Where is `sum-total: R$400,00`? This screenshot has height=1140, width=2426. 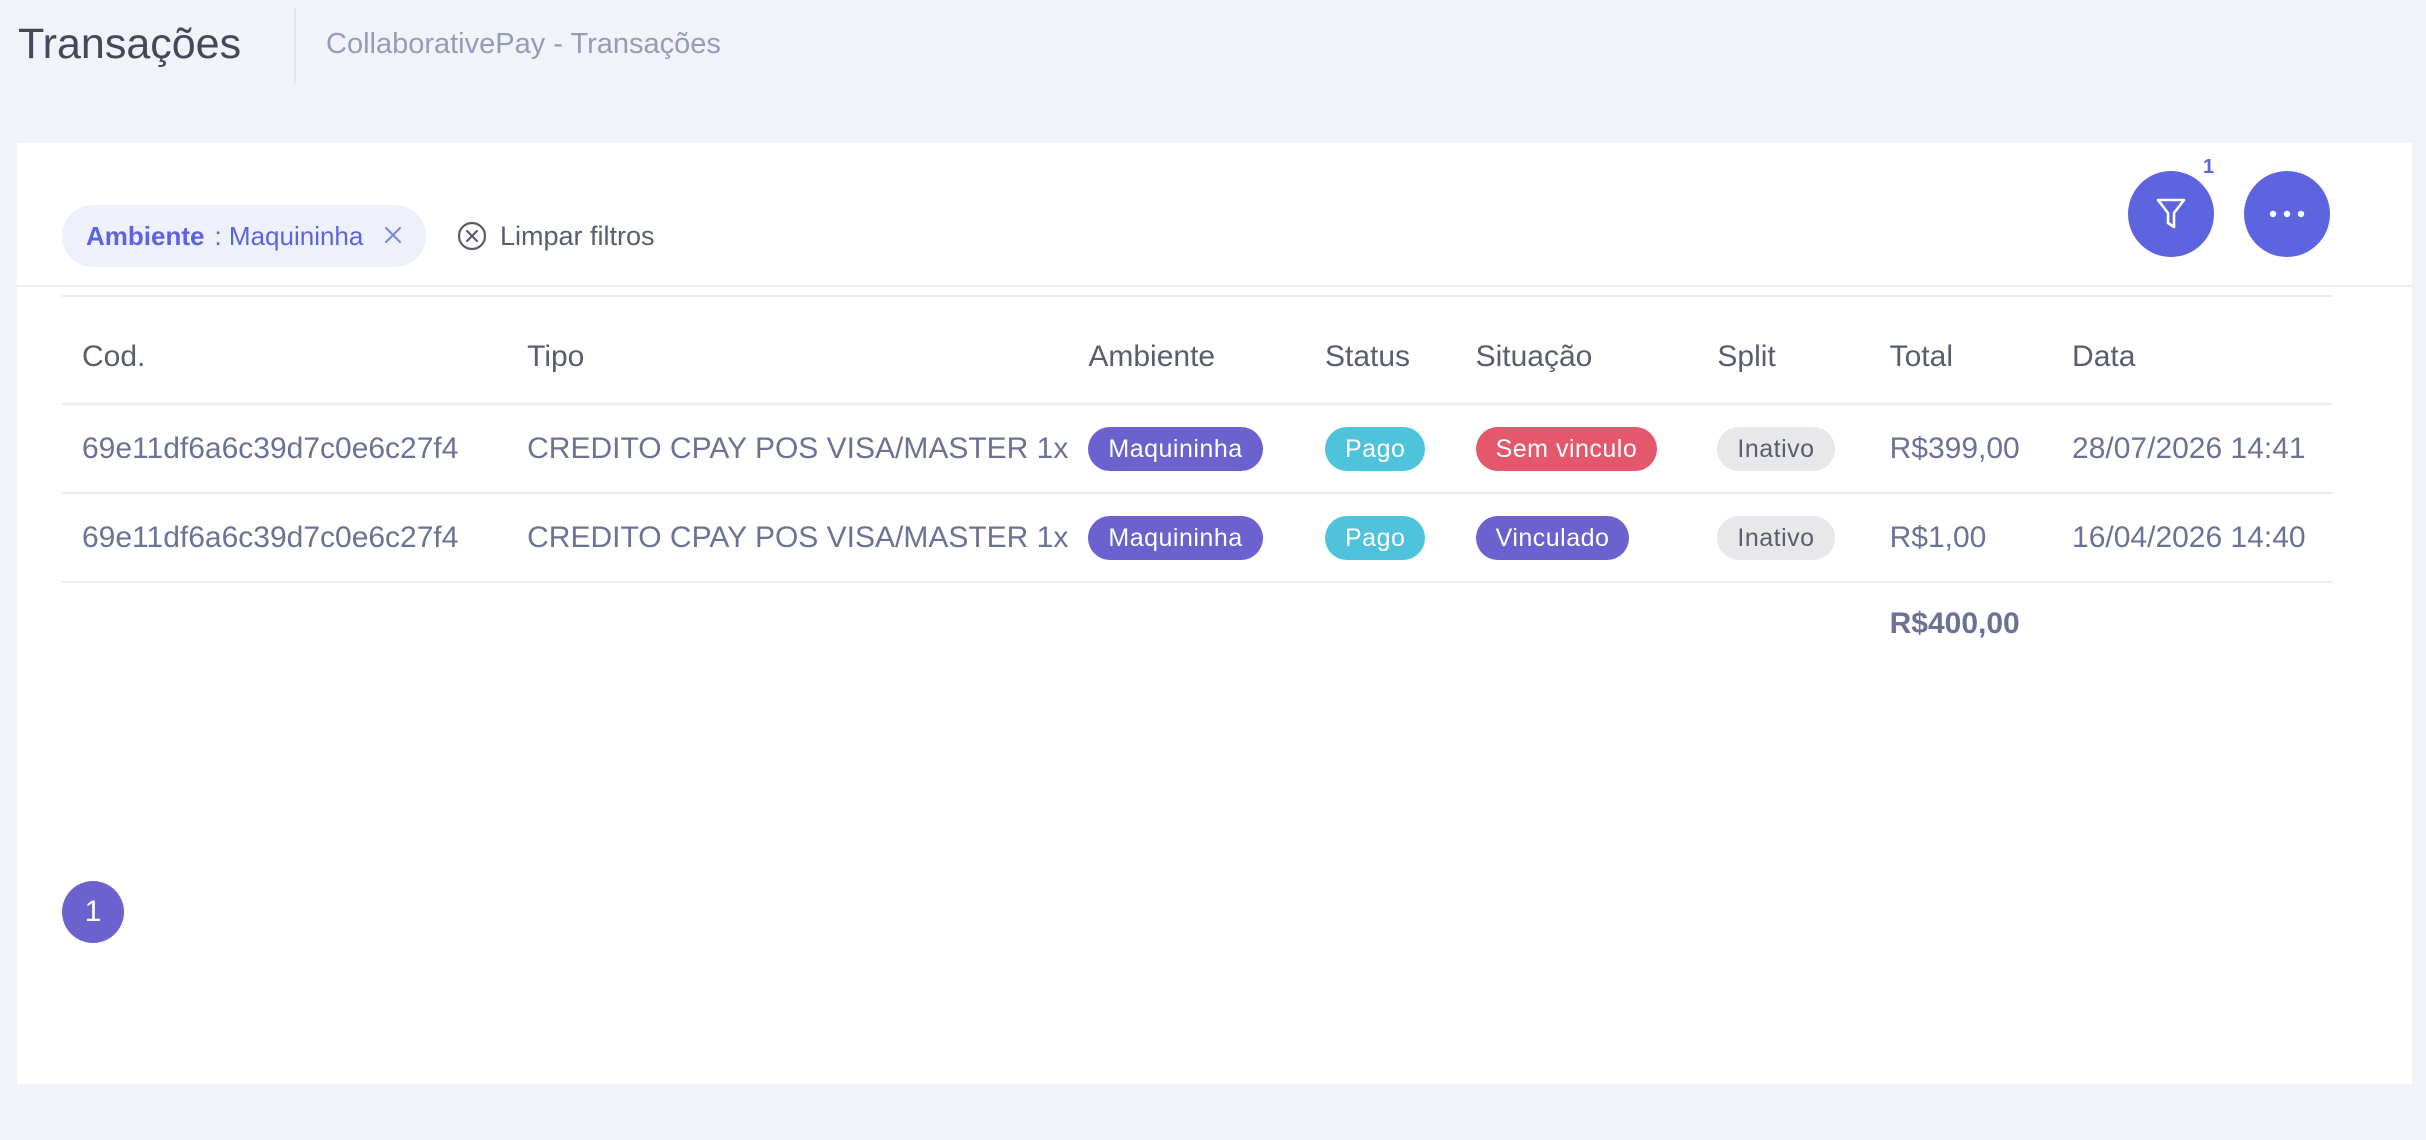 sum-total: R$400,00 is located at coordinates (1954, 623).